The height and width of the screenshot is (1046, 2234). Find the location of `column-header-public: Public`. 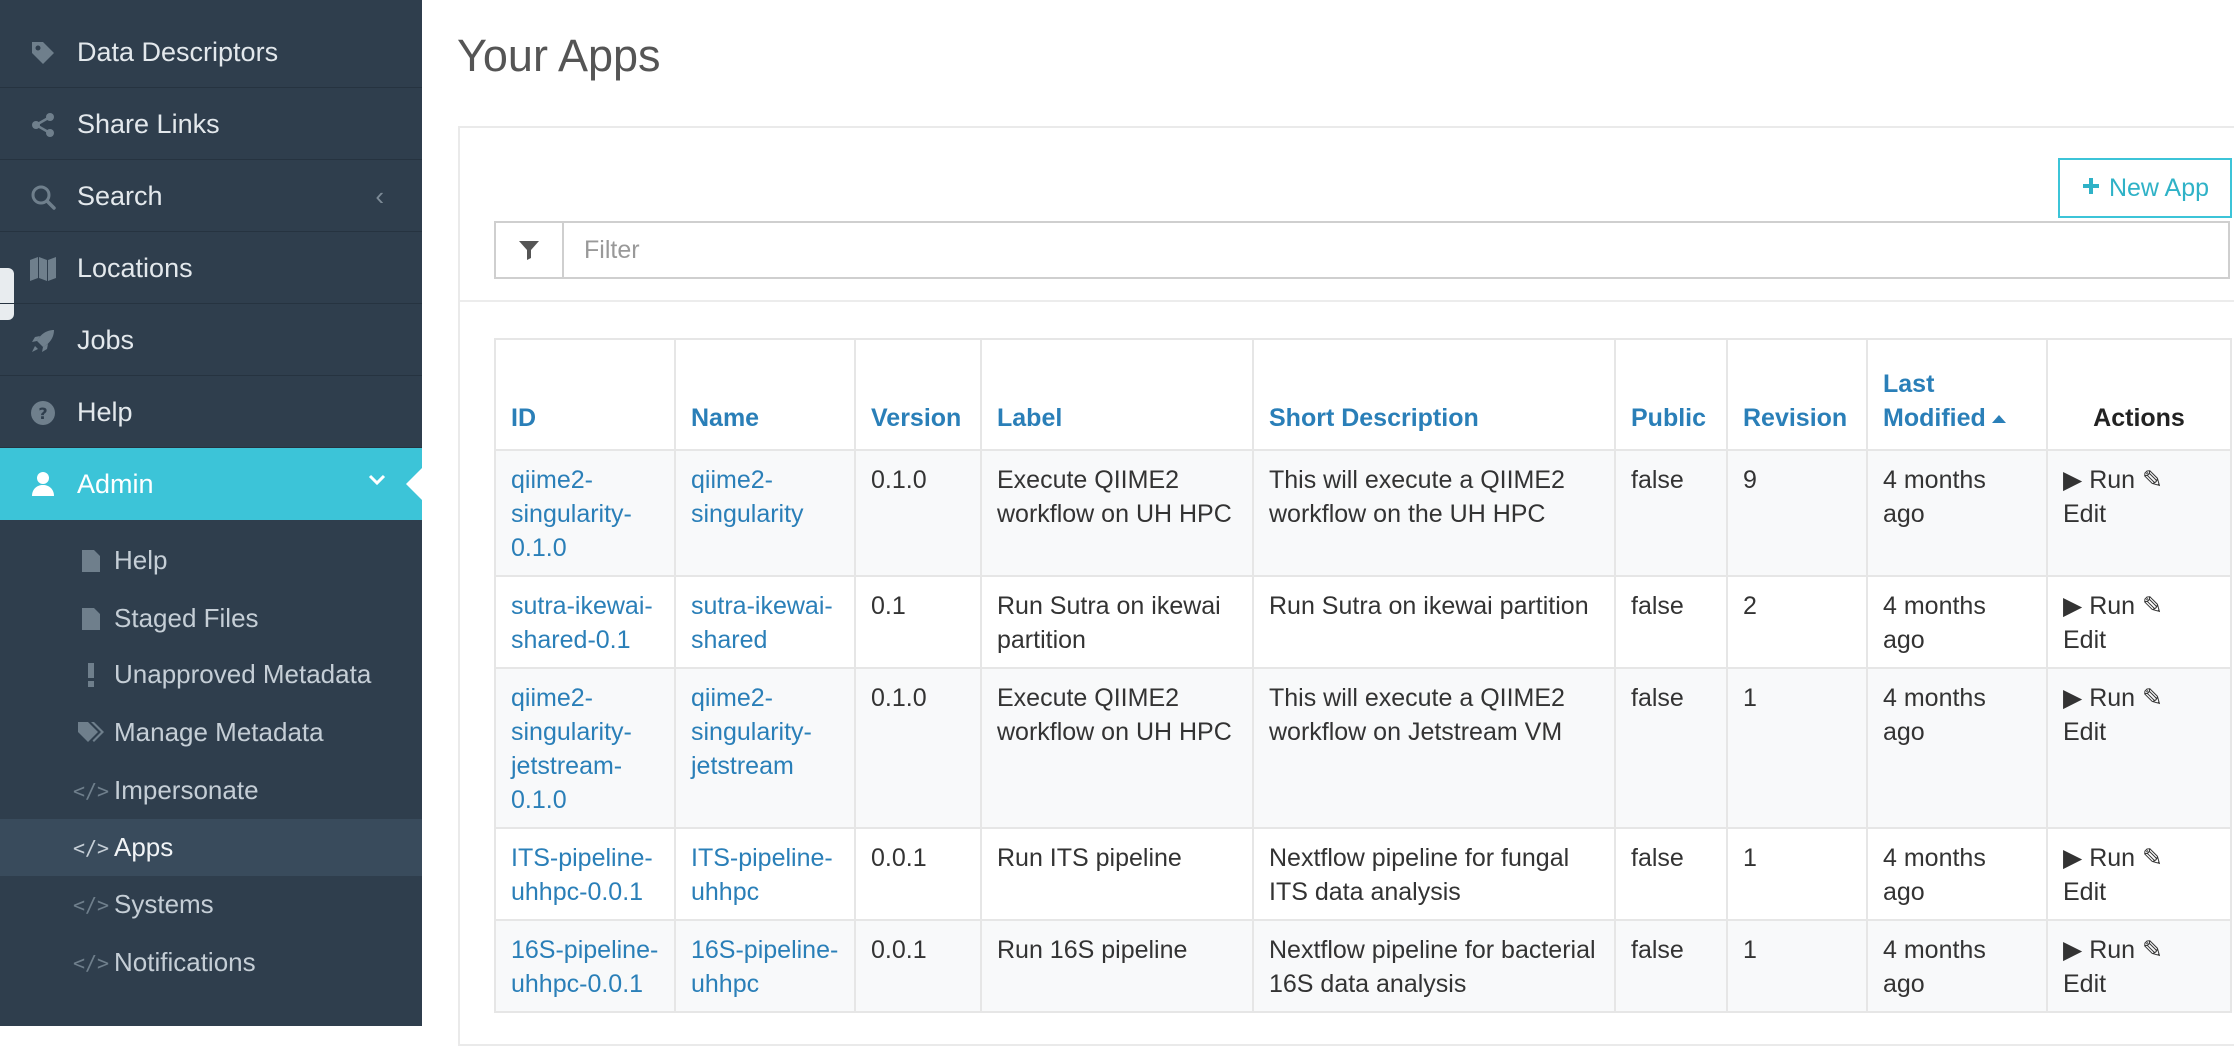

column-header-public: Public is located at coordinates (1671, 394).